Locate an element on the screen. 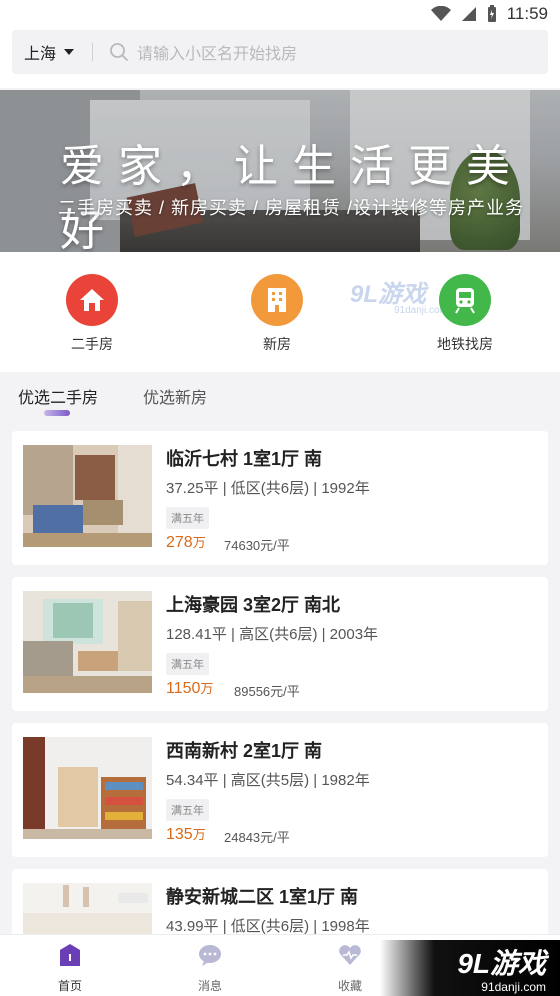 The height and width of the screenshot is (996, 560). status-time: 11:59 is located at coordinates (527, 13).